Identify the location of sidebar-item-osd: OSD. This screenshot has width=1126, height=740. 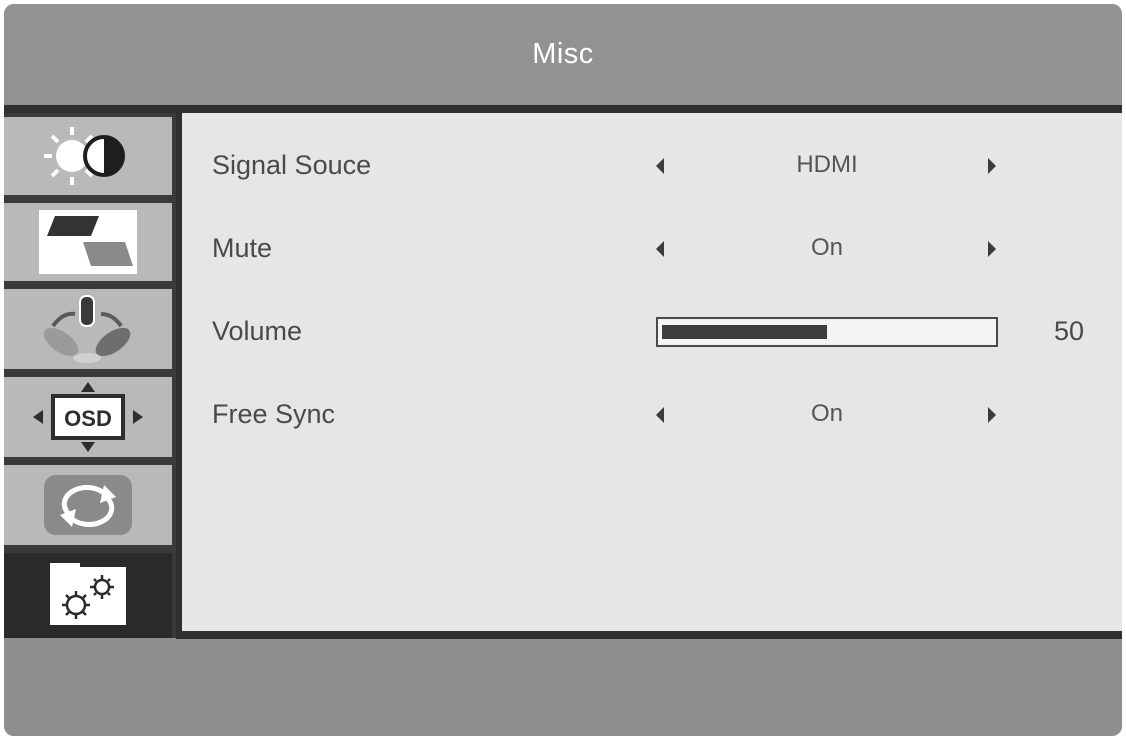
(88, 417).